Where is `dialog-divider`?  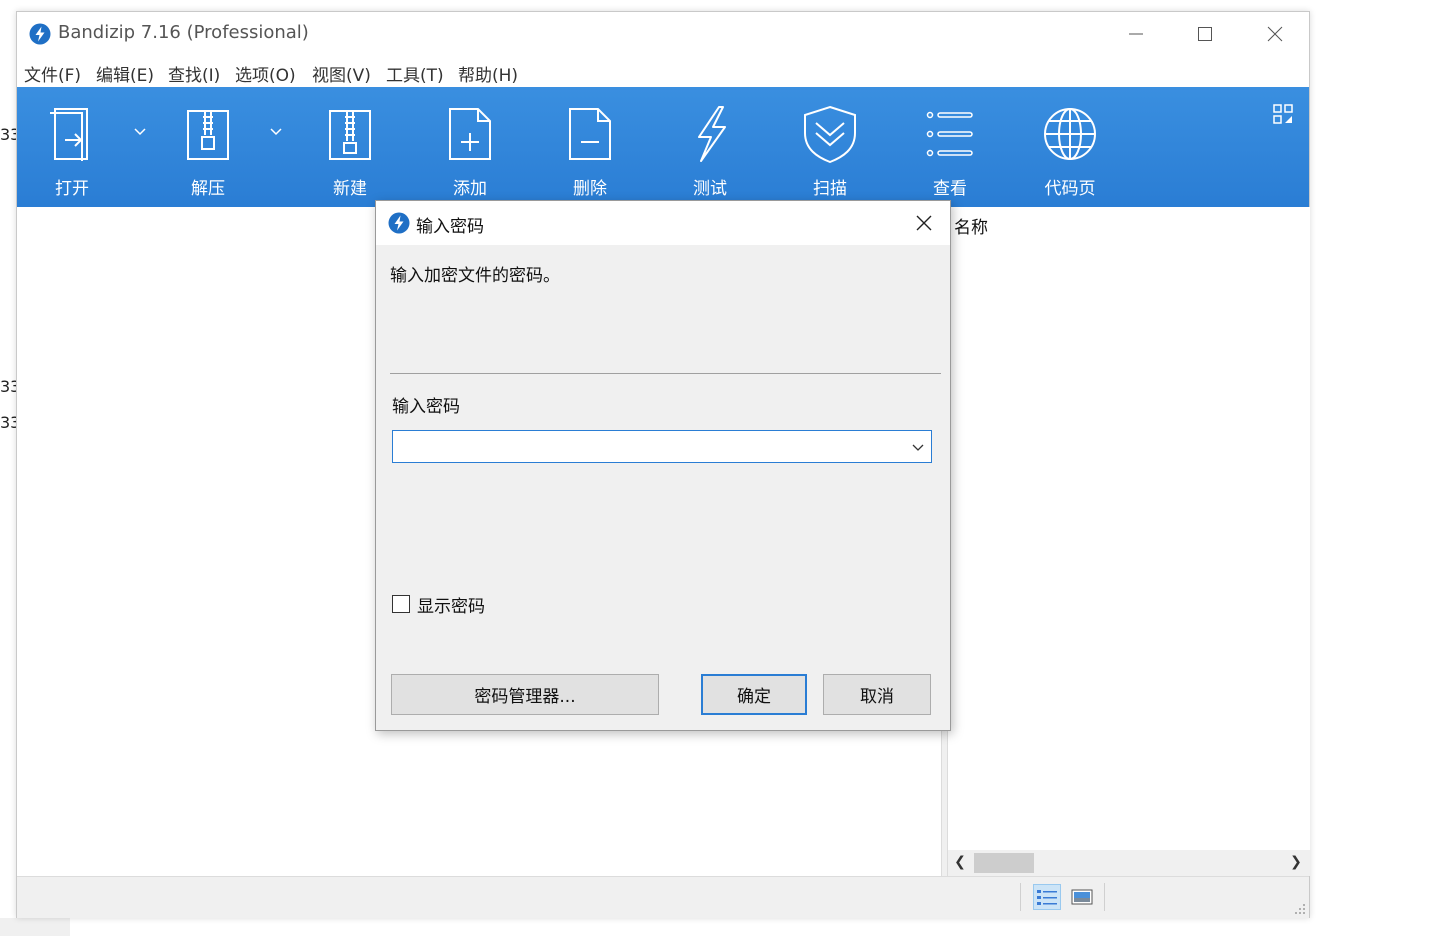 dialog-divider is located at coordinates (665, 373).